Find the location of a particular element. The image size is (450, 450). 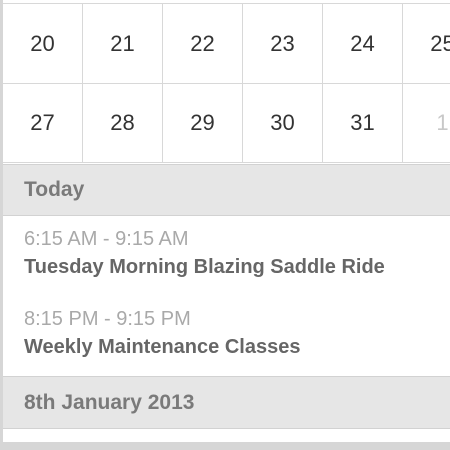

agenda-section-header-today: Today is located at coordinates (226, 190).